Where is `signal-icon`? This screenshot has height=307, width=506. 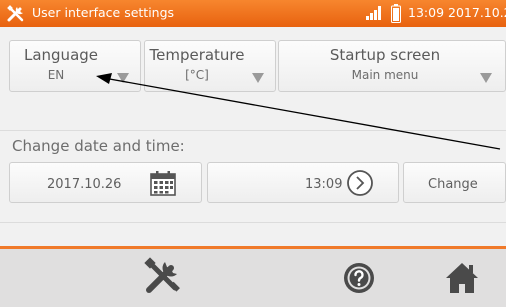 signal-icon is located at coordinates (373, 13).